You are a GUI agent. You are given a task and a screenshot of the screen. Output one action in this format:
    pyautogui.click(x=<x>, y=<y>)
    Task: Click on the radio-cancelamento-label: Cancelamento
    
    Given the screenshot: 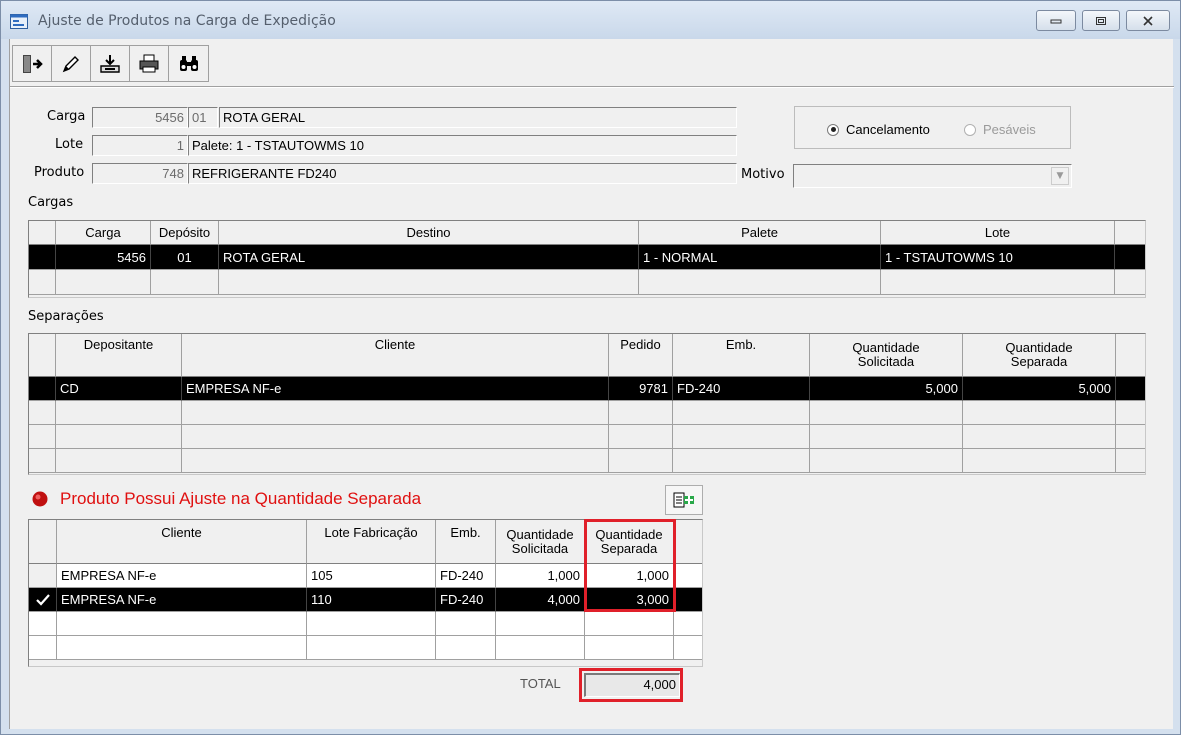 What is the action you would take?
    pyautogui.click(x=888, y=129)
    